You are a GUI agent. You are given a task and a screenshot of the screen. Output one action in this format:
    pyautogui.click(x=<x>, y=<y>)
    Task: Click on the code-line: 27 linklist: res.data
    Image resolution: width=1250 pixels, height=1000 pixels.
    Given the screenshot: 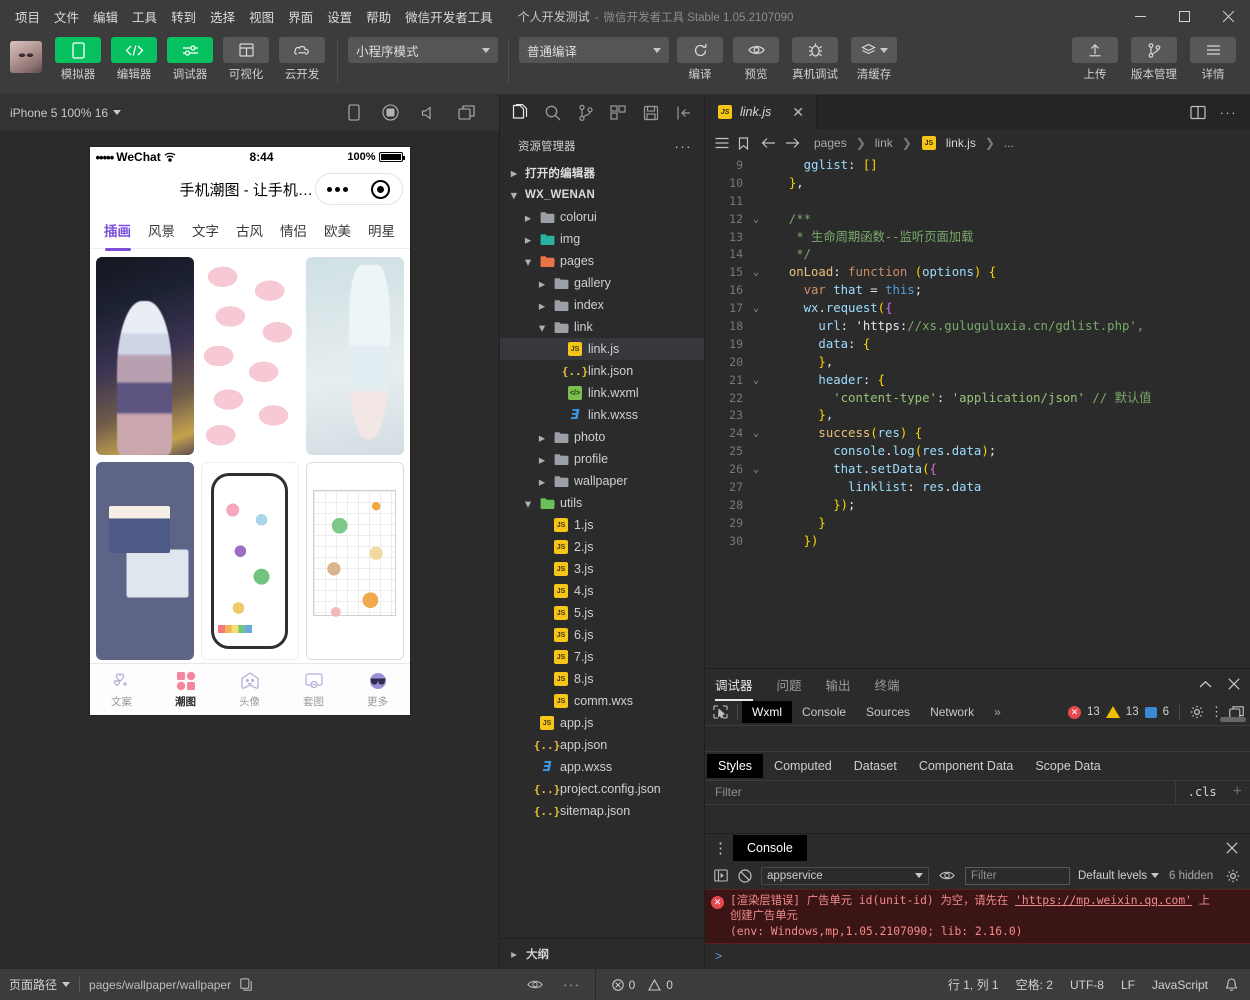 What is the action you would take?
    pyautogui.click(x=977, y=488)
    